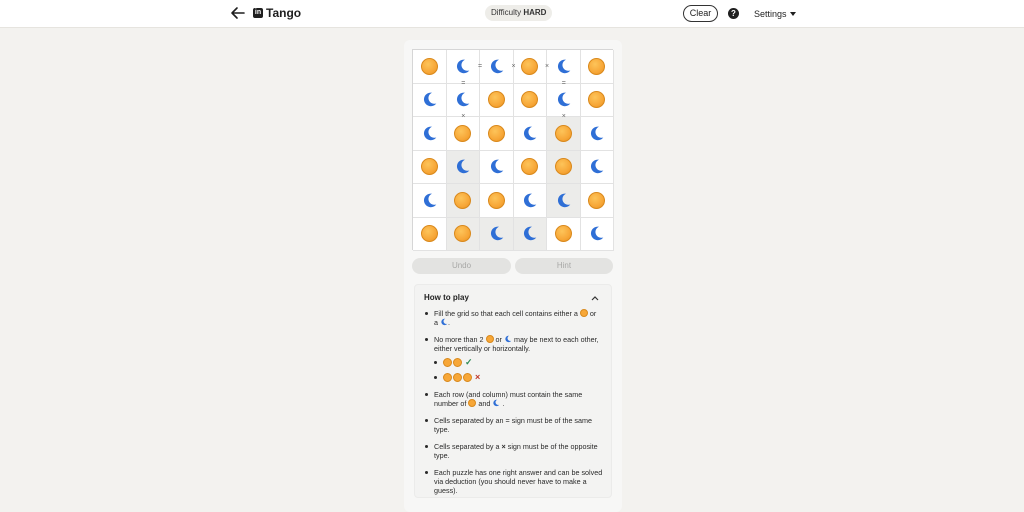 This screenshot has width=1024, height=512. Describe the element at coordinates (258, 13) in the screenshot. I see `linkedin-logo-icon: in` at that location.